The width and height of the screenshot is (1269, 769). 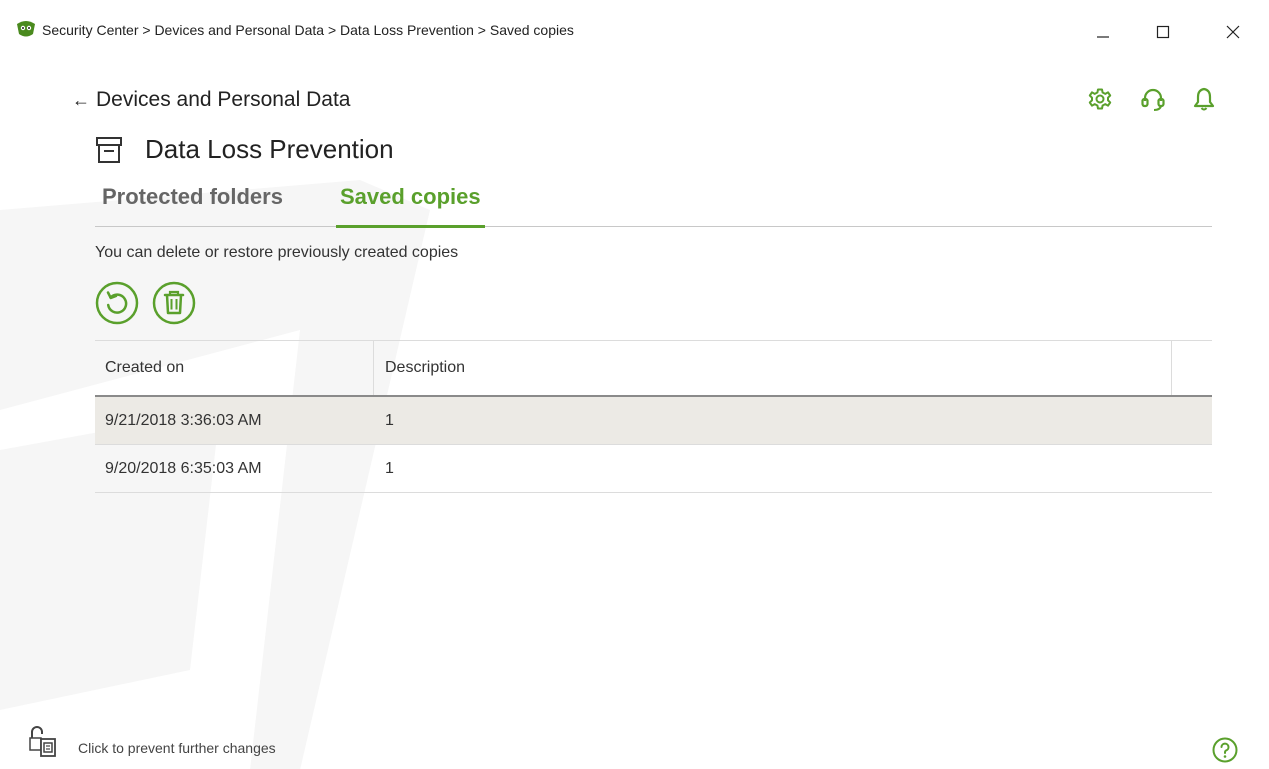 I want to click on restore-button, so click(x=117, y=303).